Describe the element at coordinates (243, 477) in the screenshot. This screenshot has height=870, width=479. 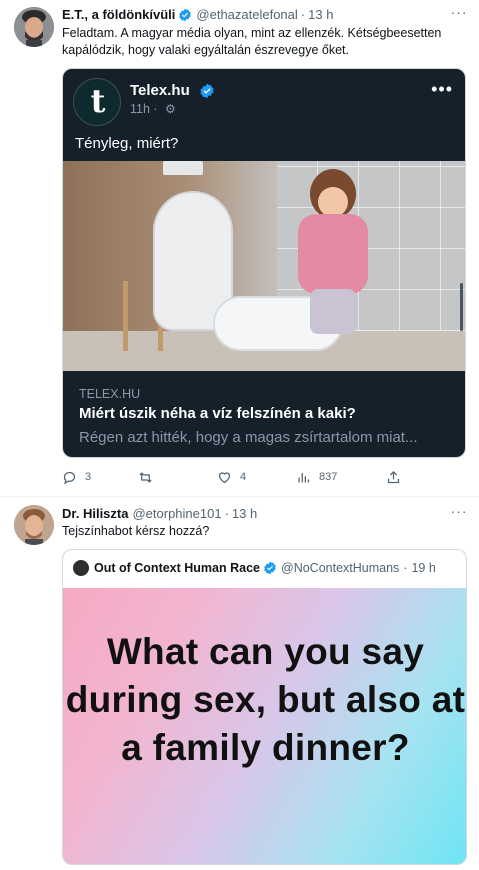
I see `like-count: 4` at that location.